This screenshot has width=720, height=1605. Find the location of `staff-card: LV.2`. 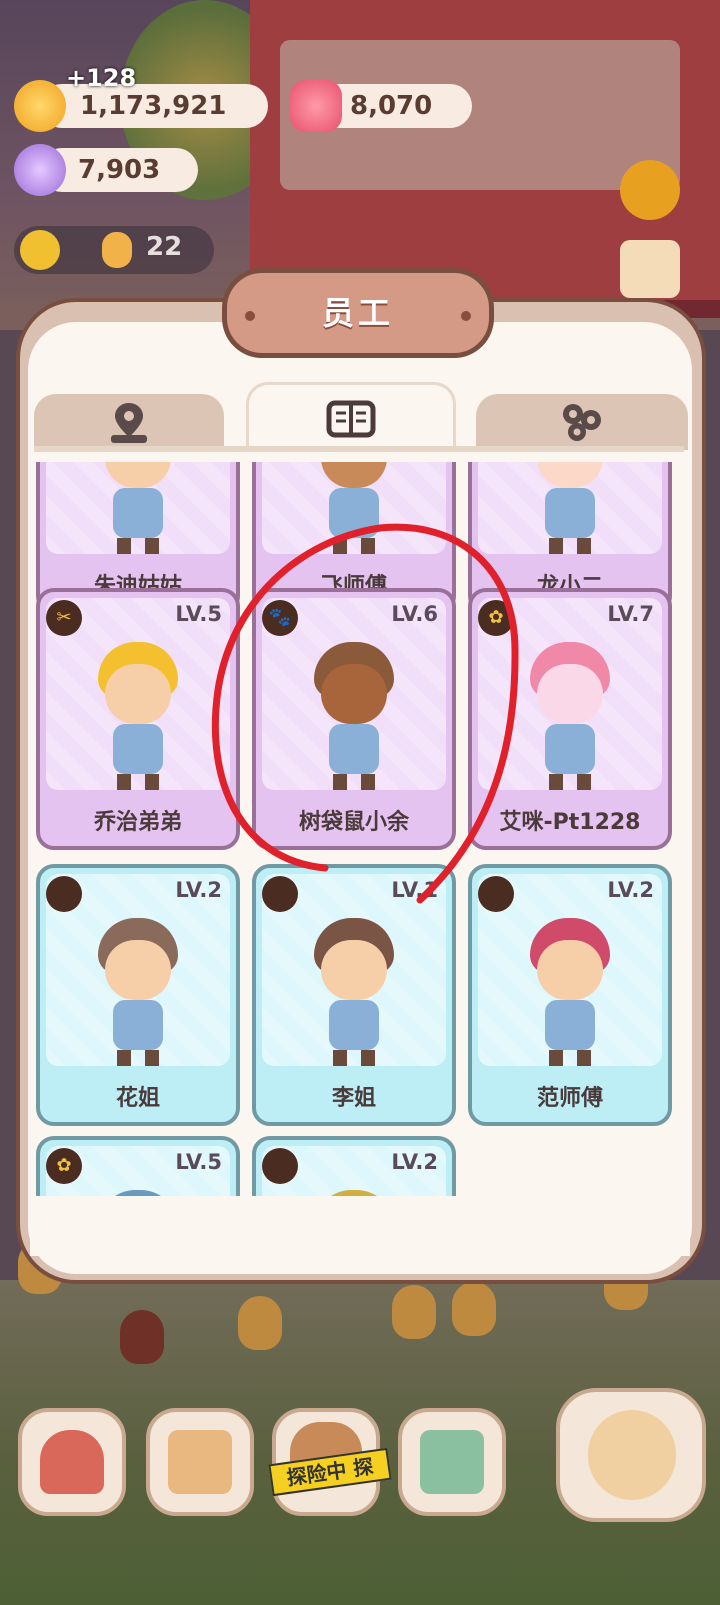

staff-card: LV.2 is located at coordinates (354, 1168).